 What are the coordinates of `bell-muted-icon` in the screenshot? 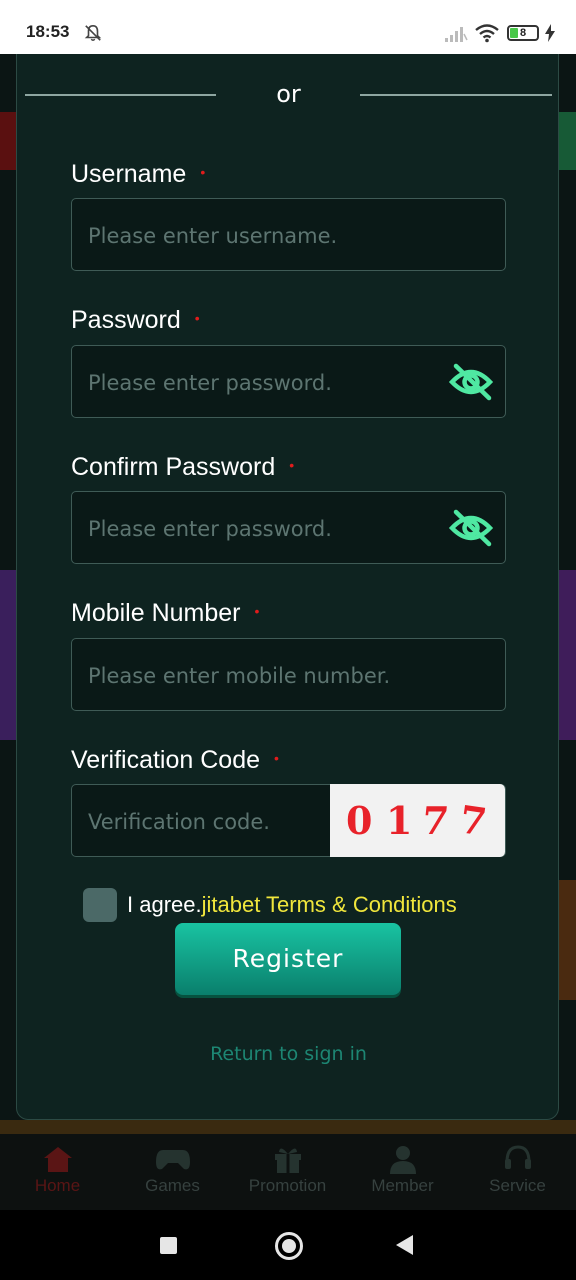 It's located at (93, 32).